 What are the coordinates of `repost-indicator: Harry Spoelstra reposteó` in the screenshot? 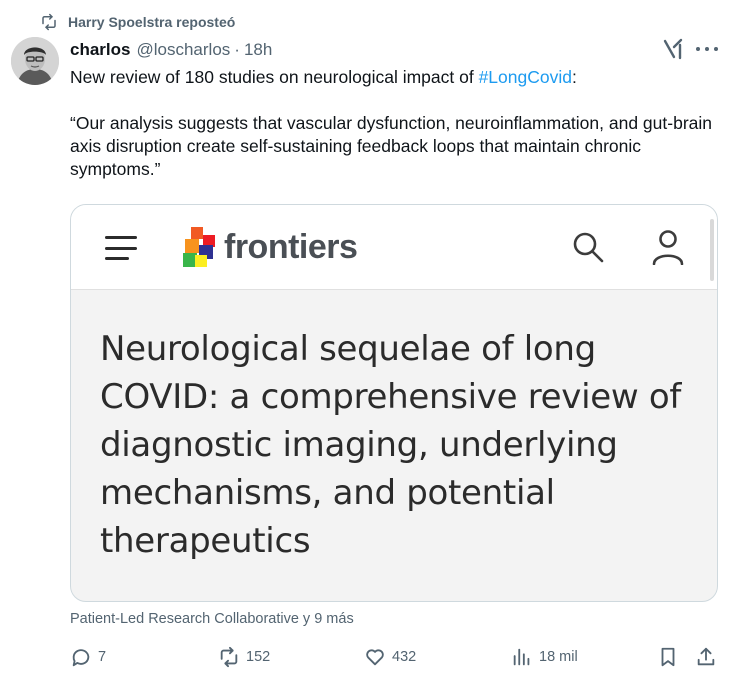 It's located at (137, 22).